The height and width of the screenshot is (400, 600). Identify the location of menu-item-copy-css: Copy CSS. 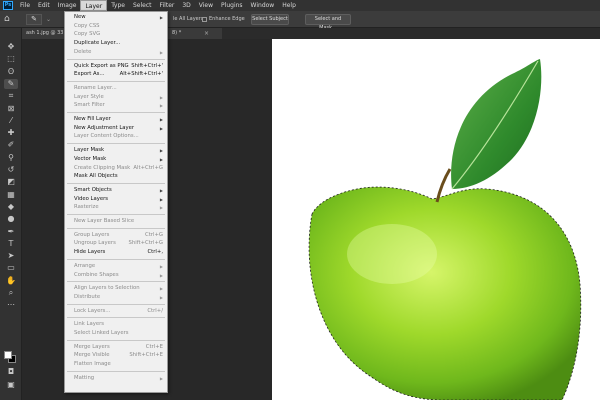
(116, 26).